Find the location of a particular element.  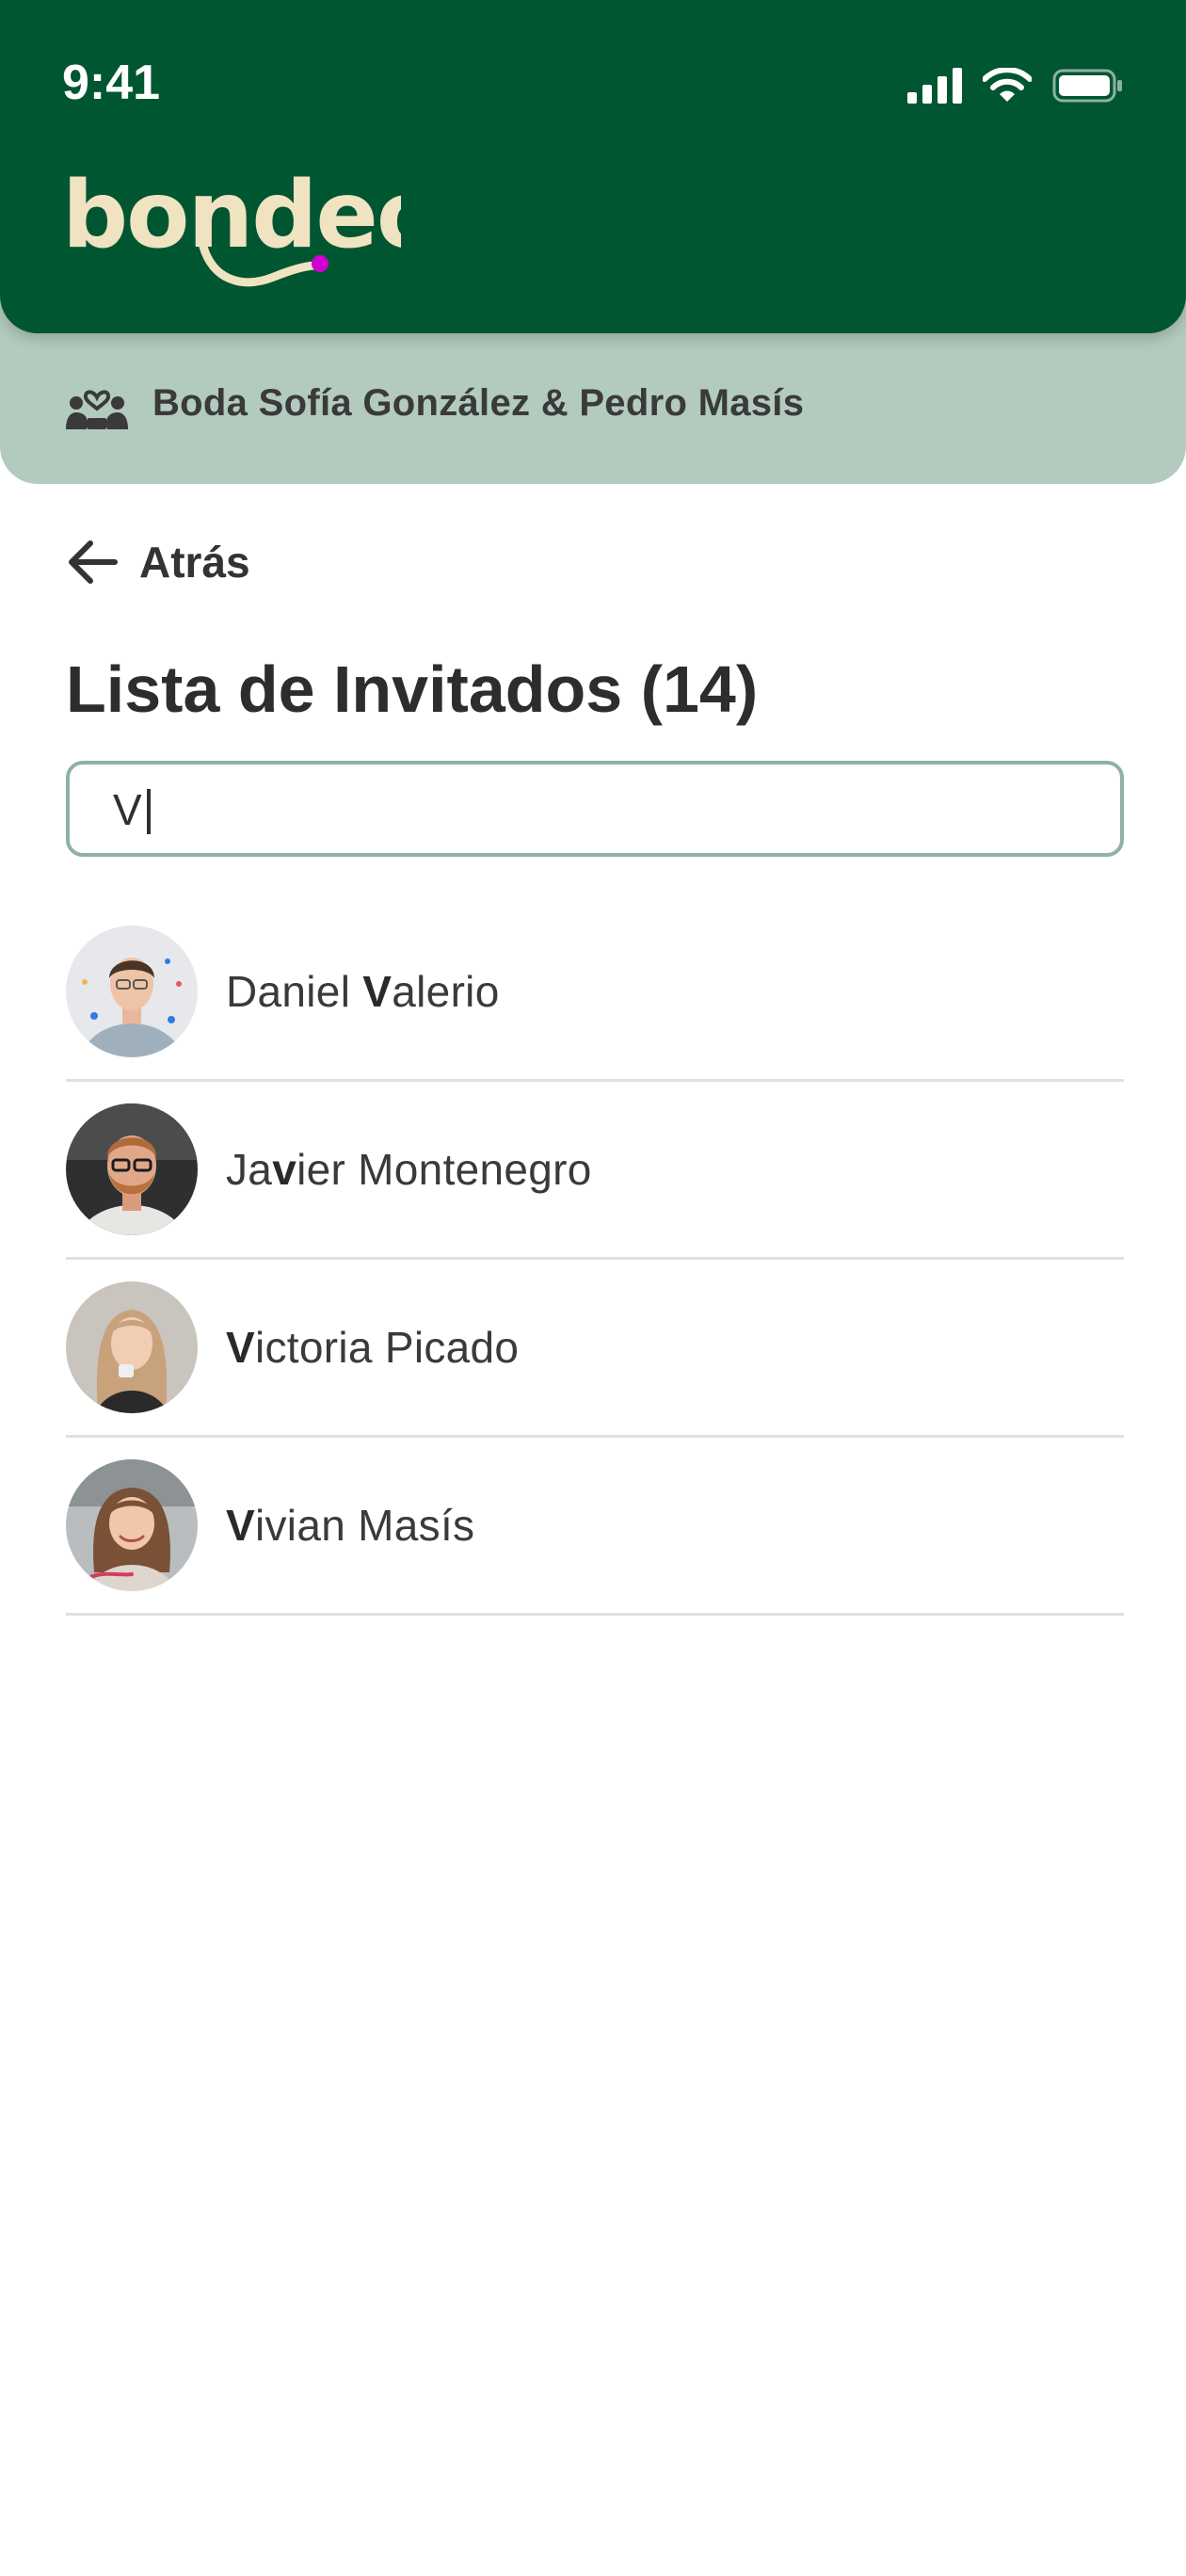

cellular-signal-icon is located at coordinates (934, 86).